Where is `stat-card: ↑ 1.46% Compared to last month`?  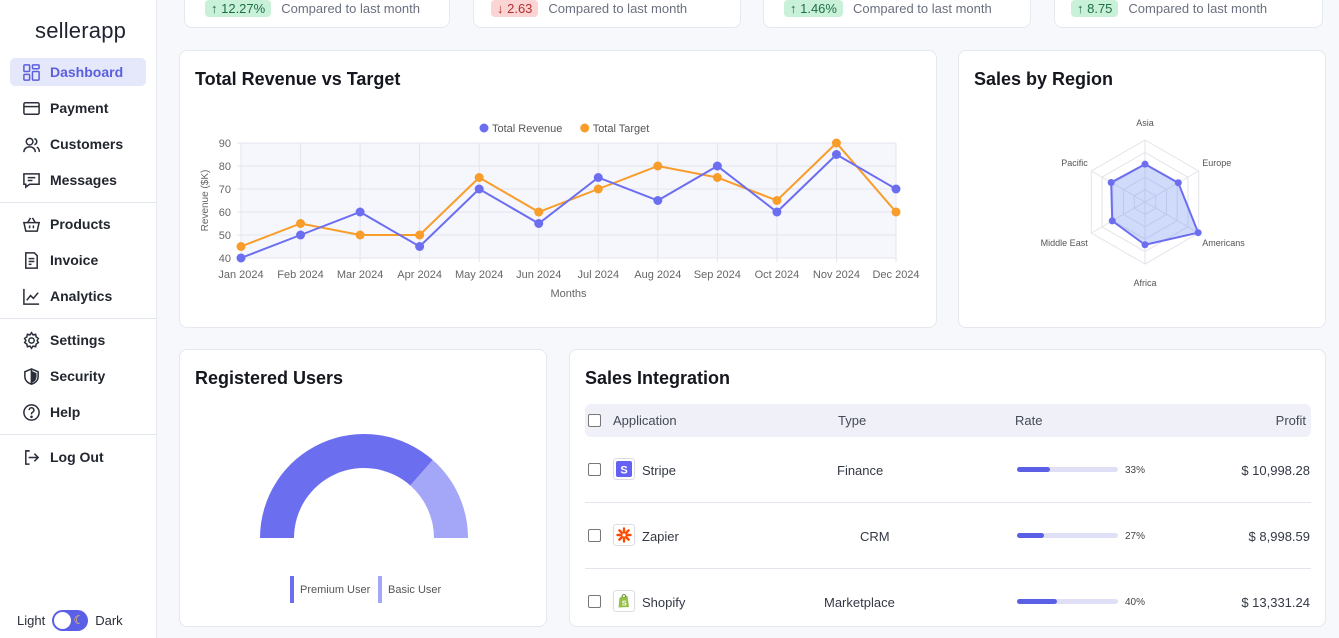 stat-card: ↑ 1.46% Compared to last month is located at coordinates (897, 14).